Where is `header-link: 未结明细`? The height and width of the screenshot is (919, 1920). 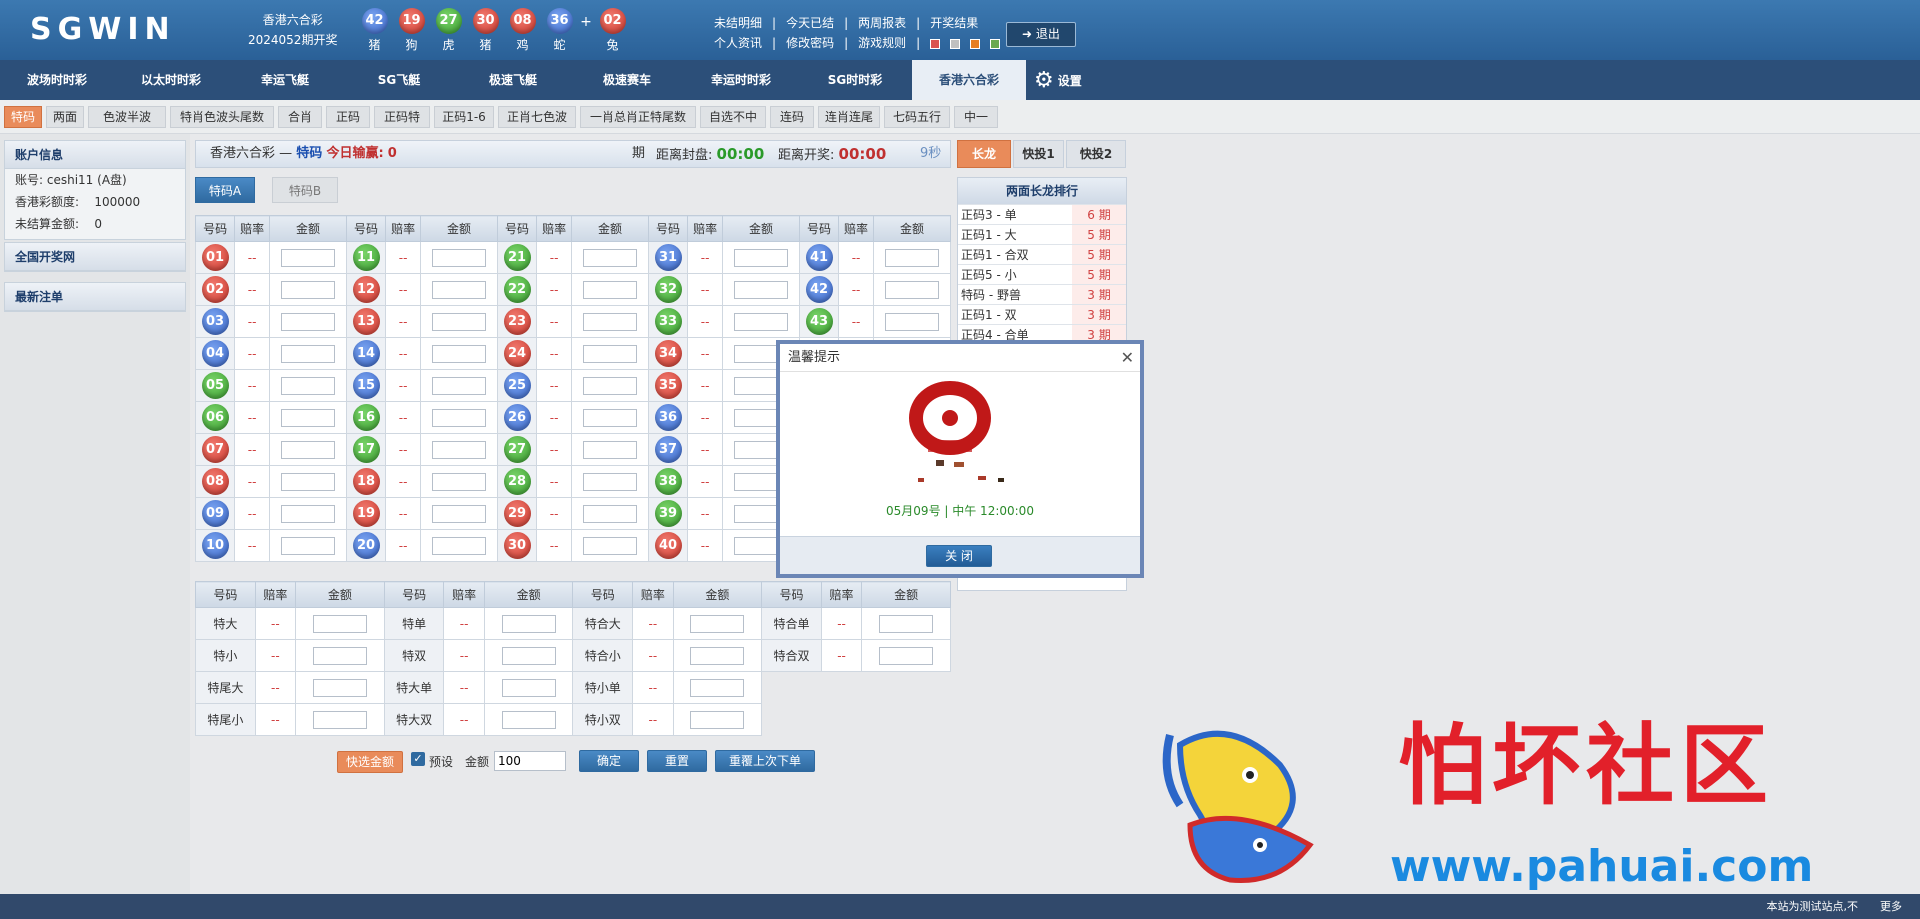 header-link: 未结明细 is located at coordinates (738, 23).